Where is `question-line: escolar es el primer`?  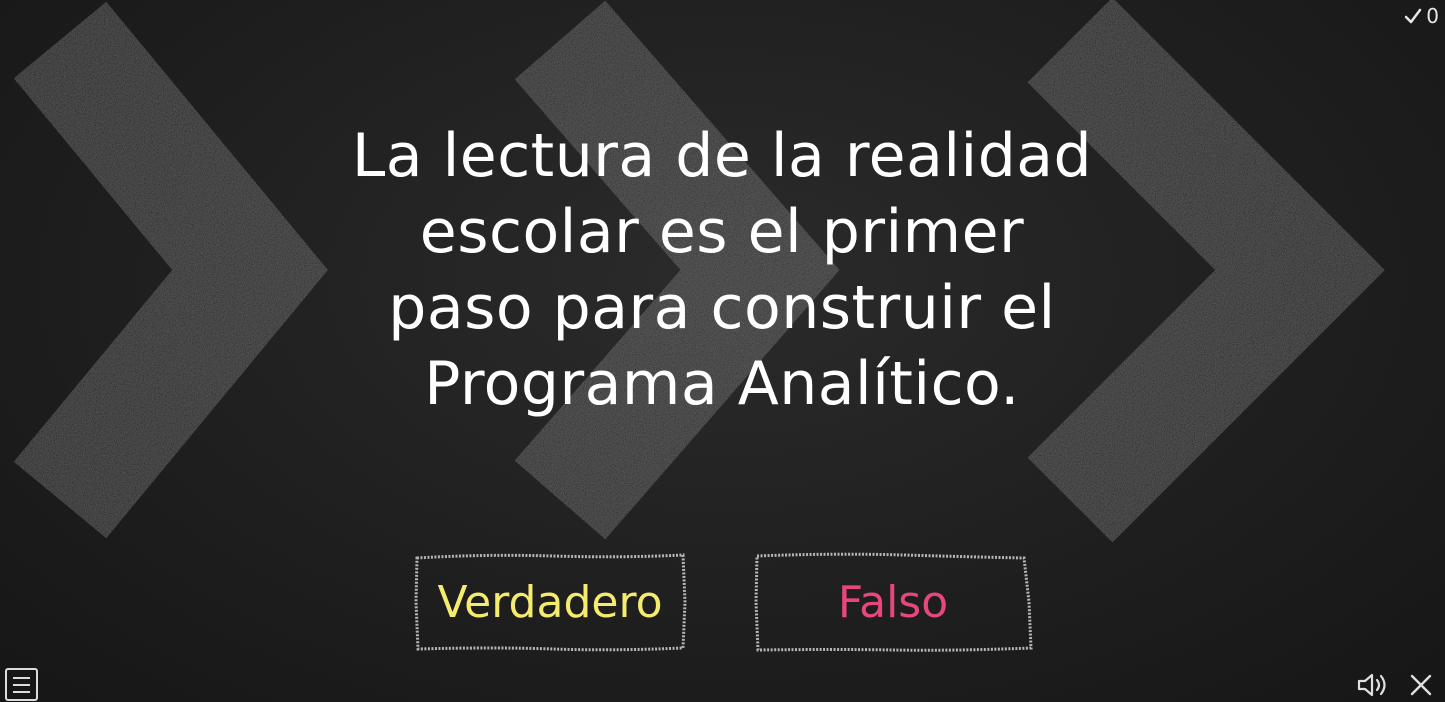
question-line: escolar es el primer is located at coordinates (722, 232).